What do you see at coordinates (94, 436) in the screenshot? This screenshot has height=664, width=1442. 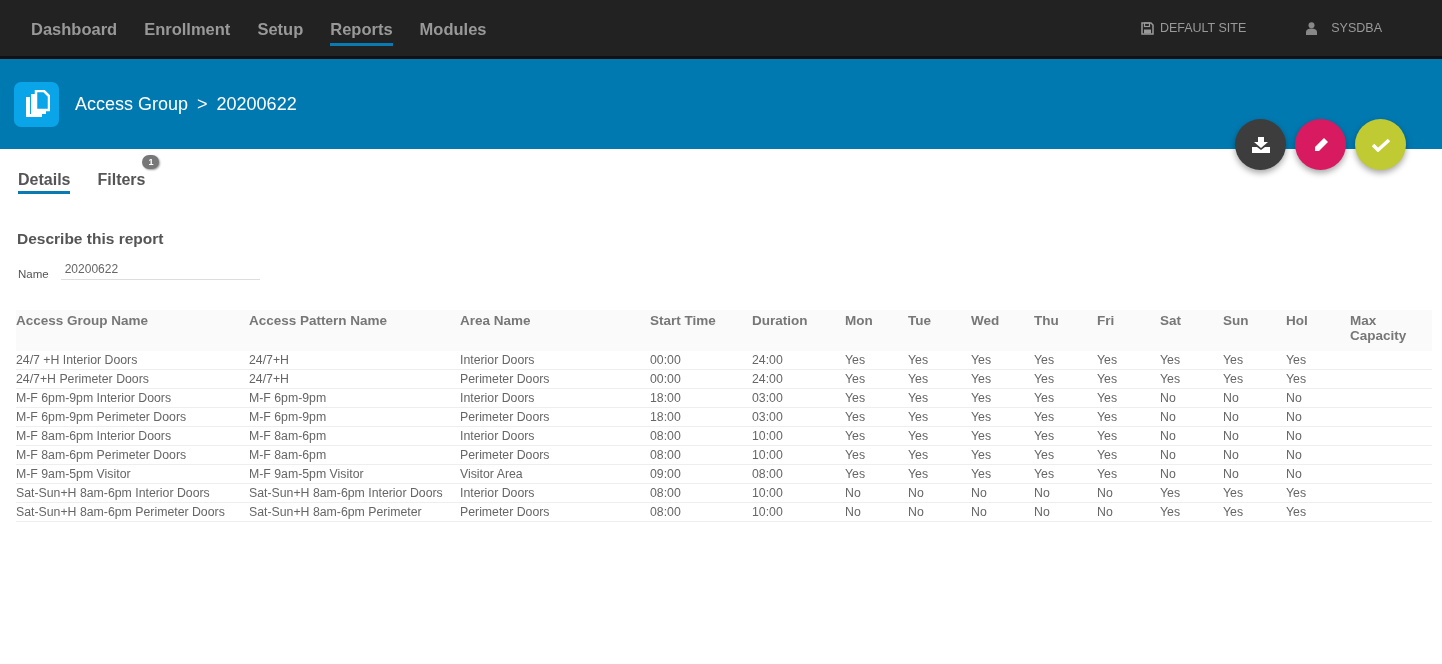 I see `table-cell: M-F 8am-6pm Interior Doors` at bounding box center [94, 436].